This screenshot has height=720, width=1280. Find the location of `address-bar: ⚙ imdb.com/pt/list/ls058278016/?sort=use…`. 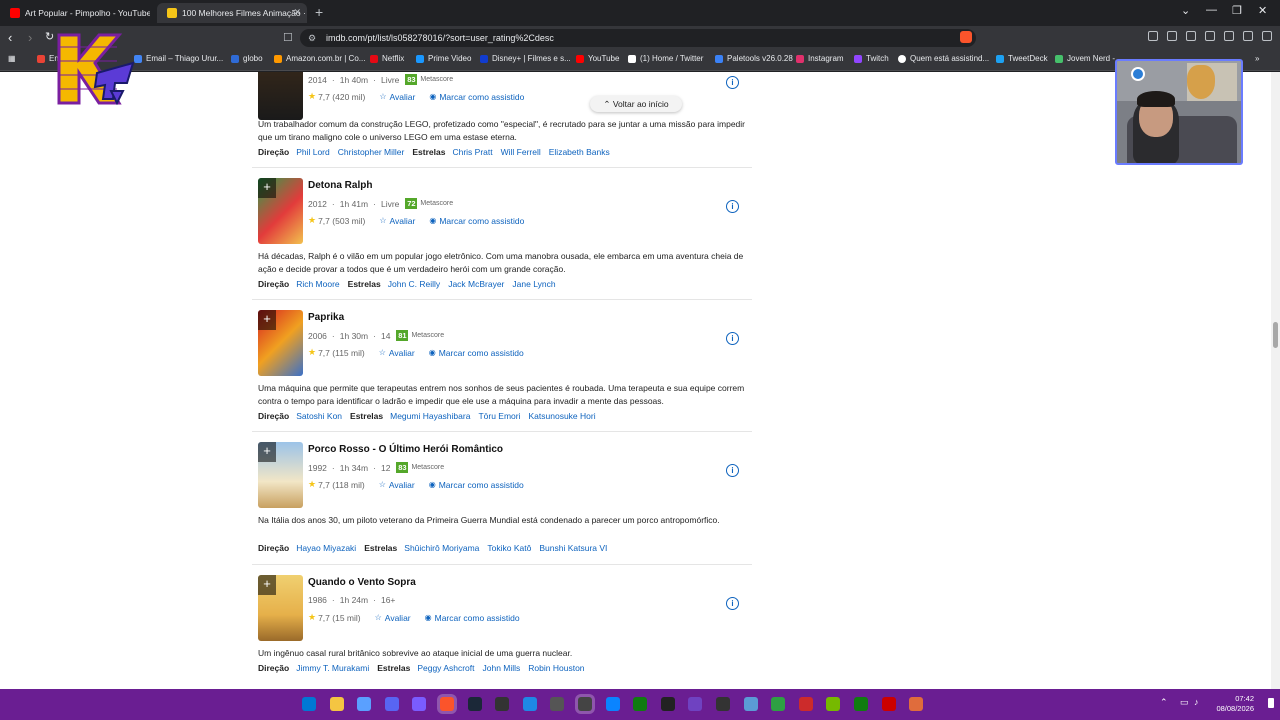

address-bar: ⚙ imdb.com/pt/list/ls058278016/?sort=use… is located at coordinates (638, 38).